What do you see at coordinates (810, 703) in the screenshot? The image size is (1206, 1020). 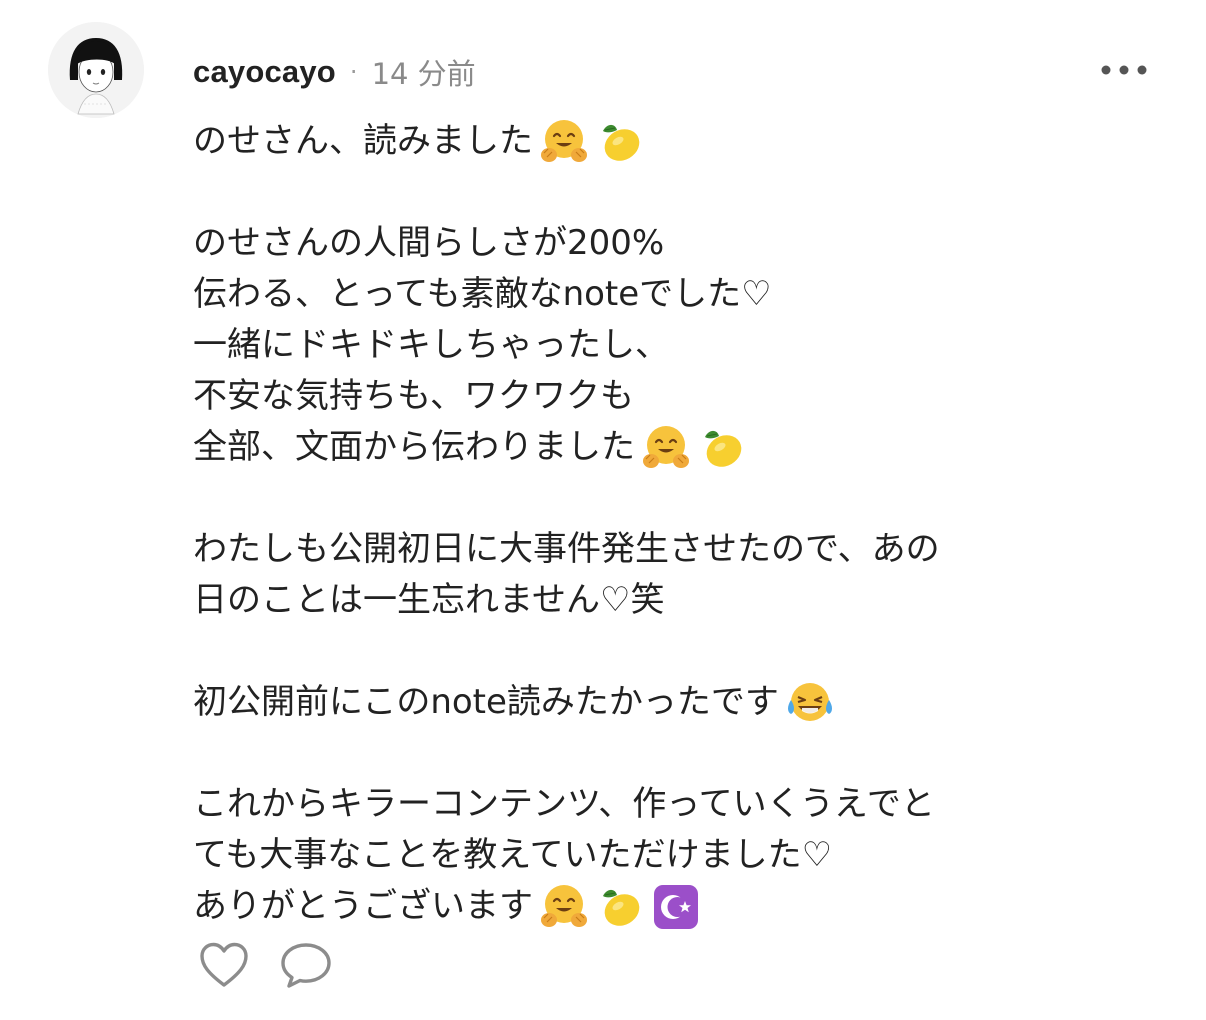 I see `tears-of-joy-icon` at bounding box center [810, 703].